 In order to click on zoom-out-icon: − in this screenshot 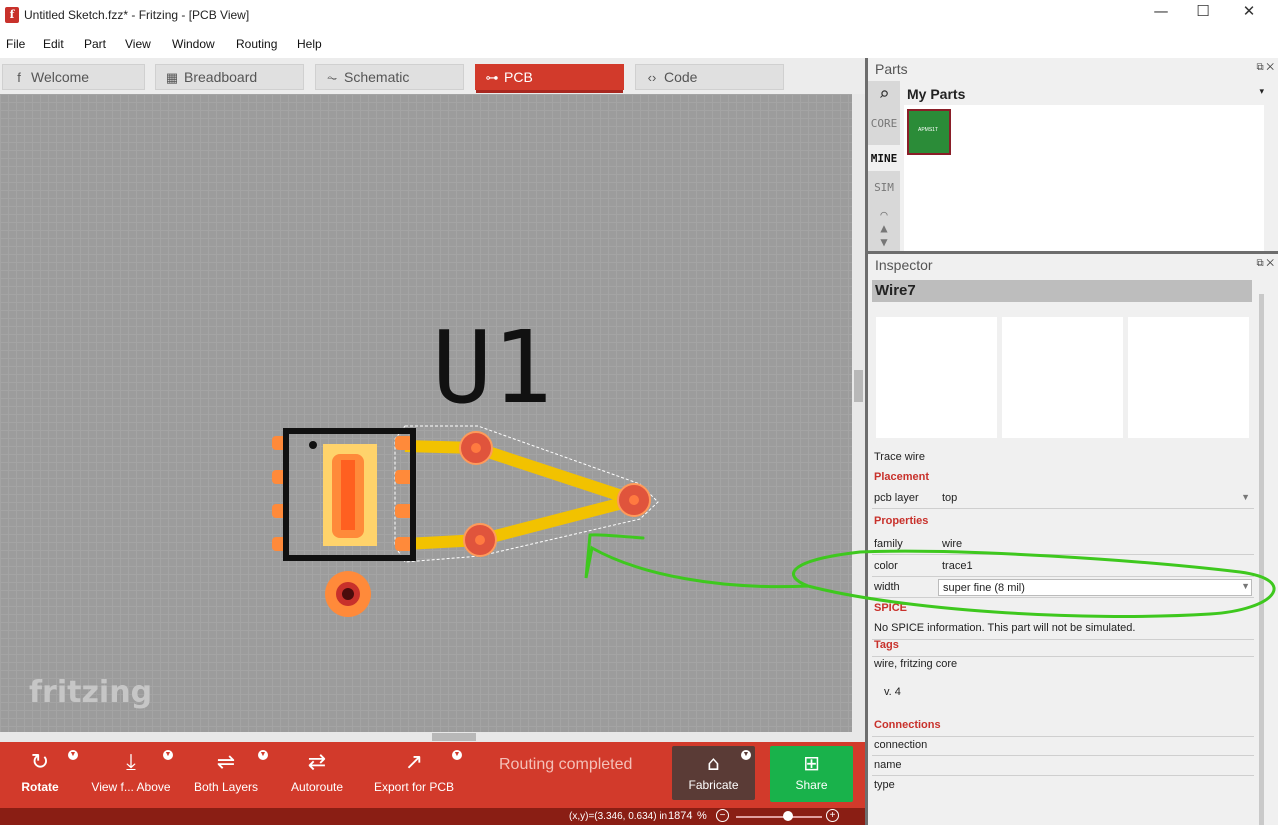, I will do `click(722, 815)`.